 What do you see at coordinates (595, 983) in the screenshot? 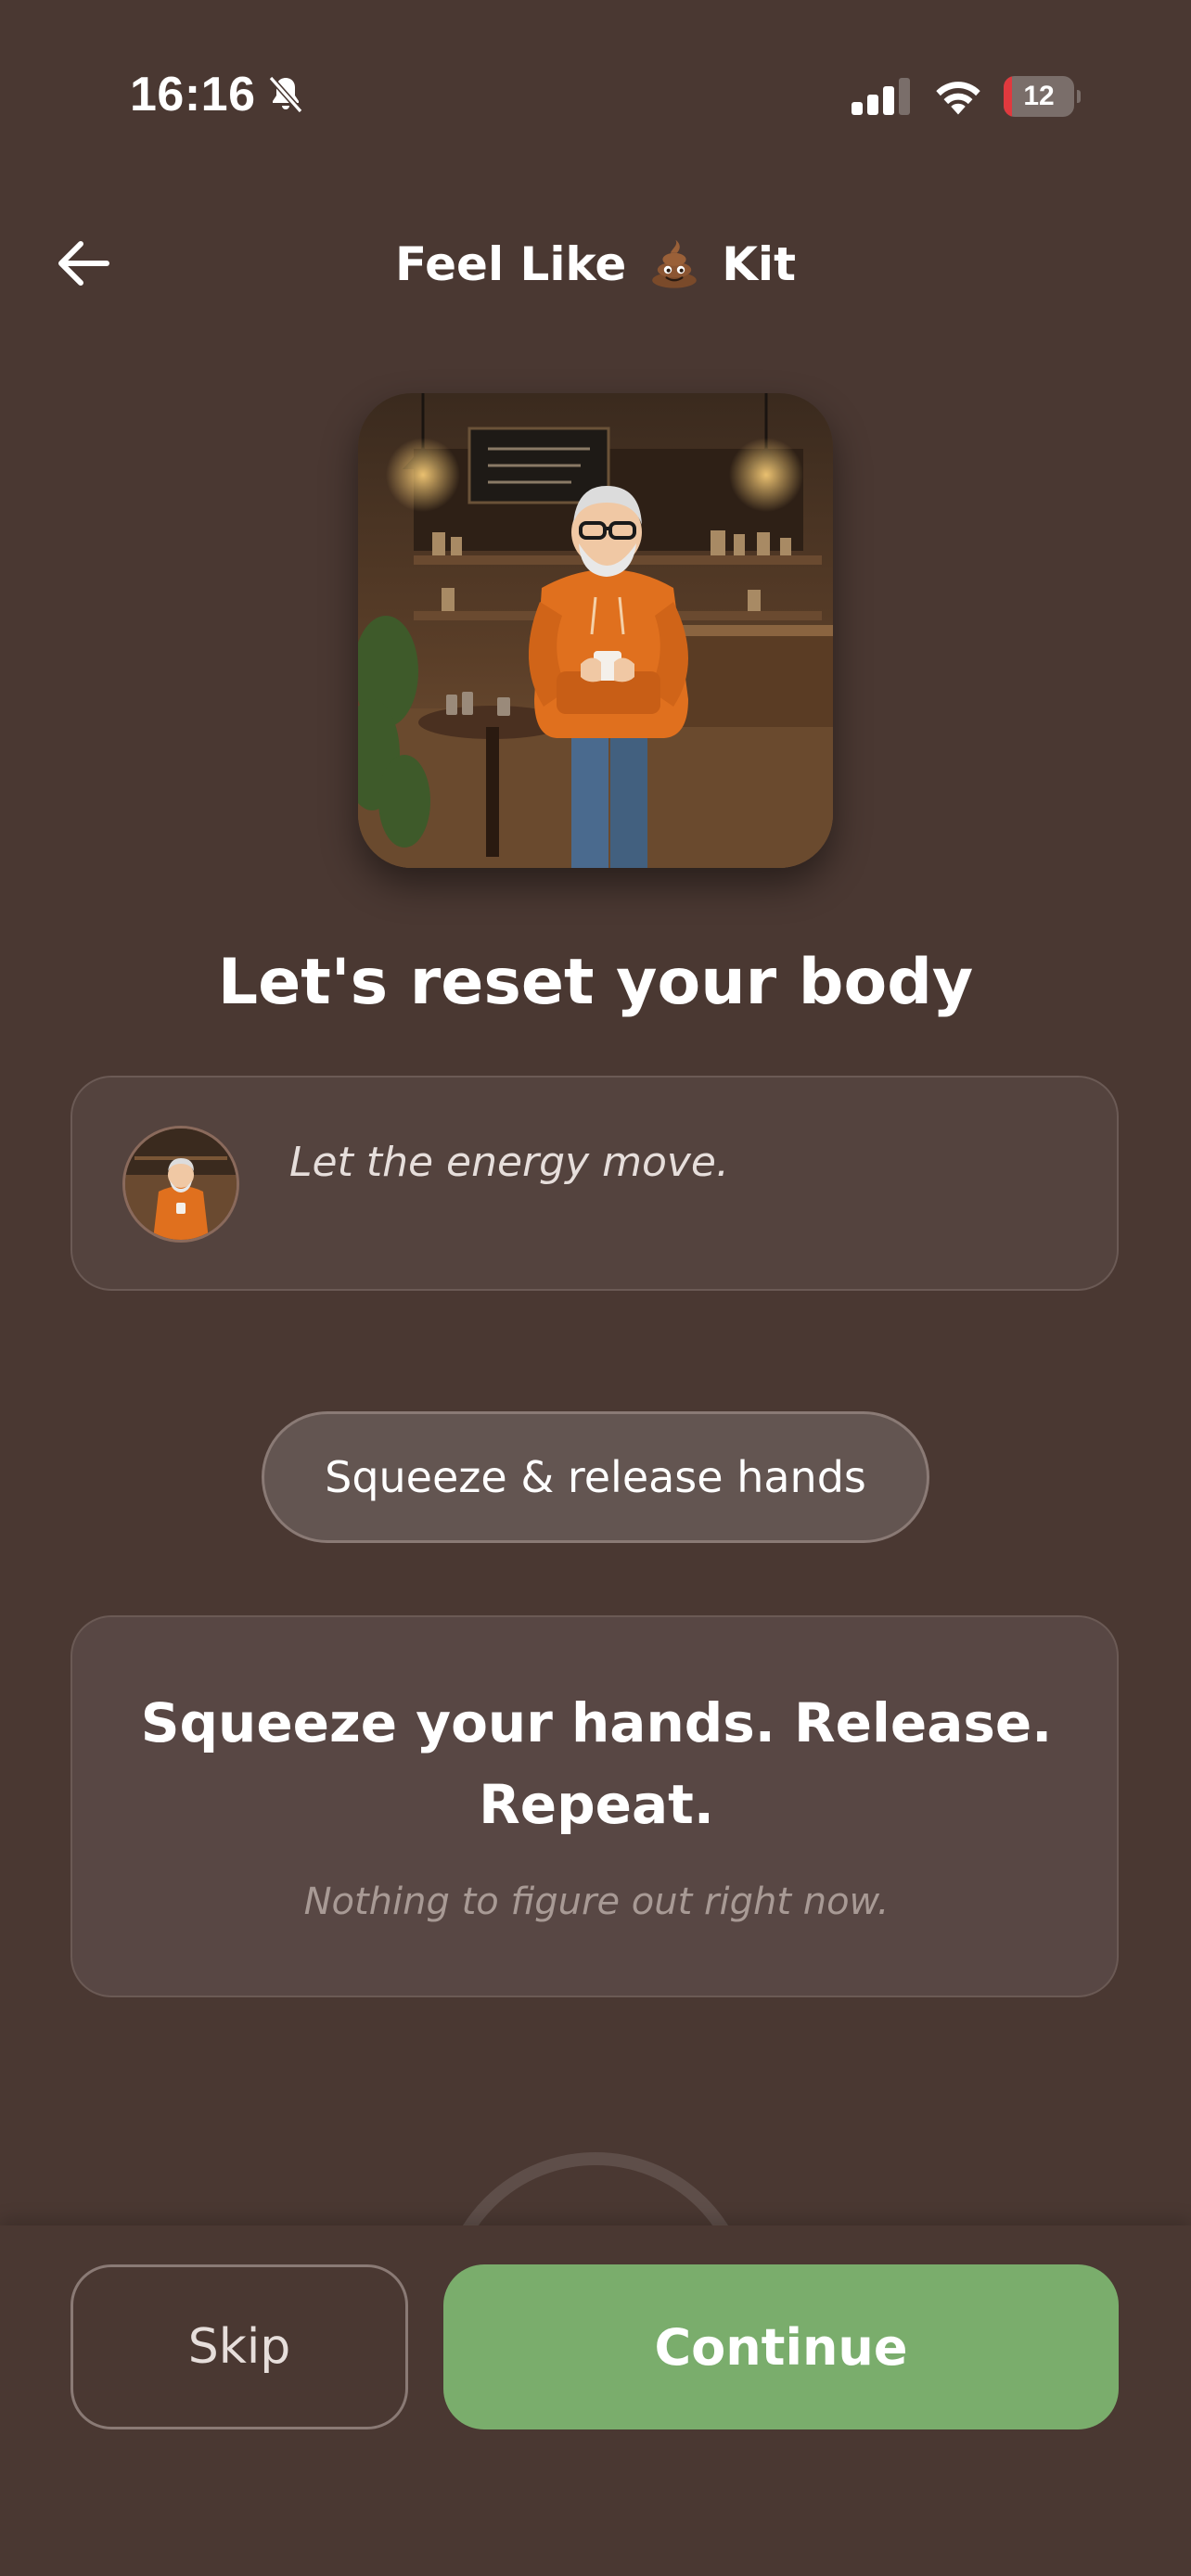
I see `main-heading: Let's reset your body` at bounding box center [595, 983].